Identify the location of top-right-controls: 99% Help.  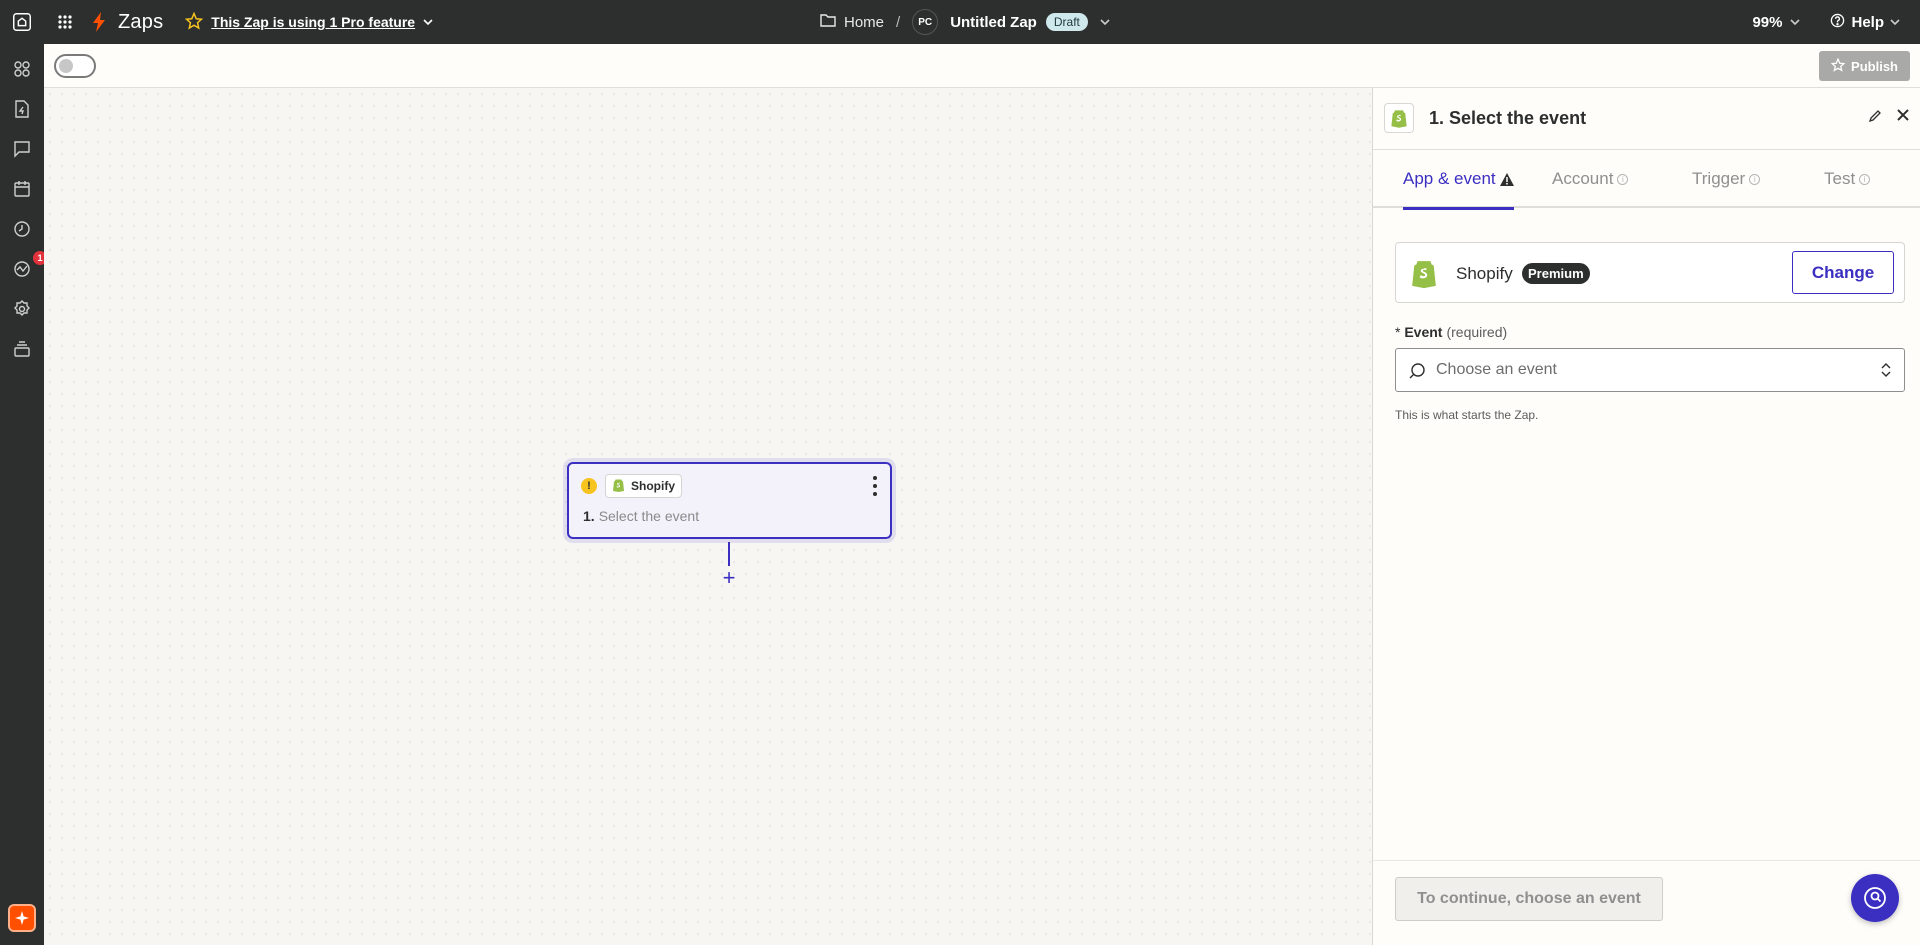
(1836, 22).